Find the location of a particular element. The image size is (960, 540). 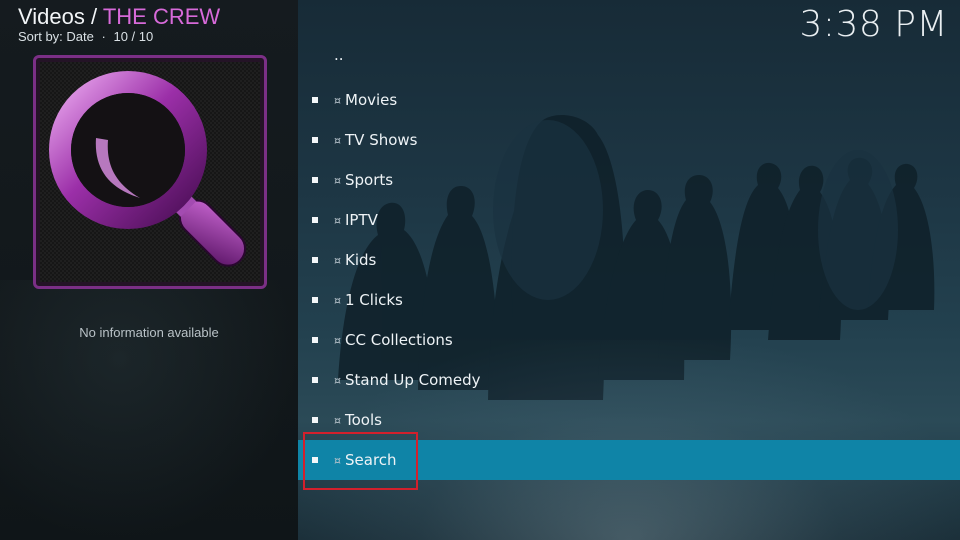

list-item-label: Sports is located at coordinates (369, 180).